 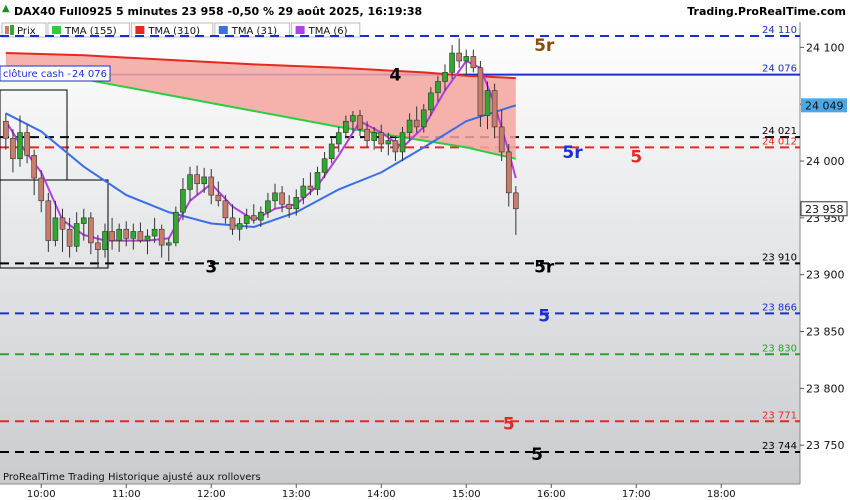 What do you see at coordinates (296, 494) in the screenshot?
I see `time-tick-label: 13:00` at bounding box center [296, 494].